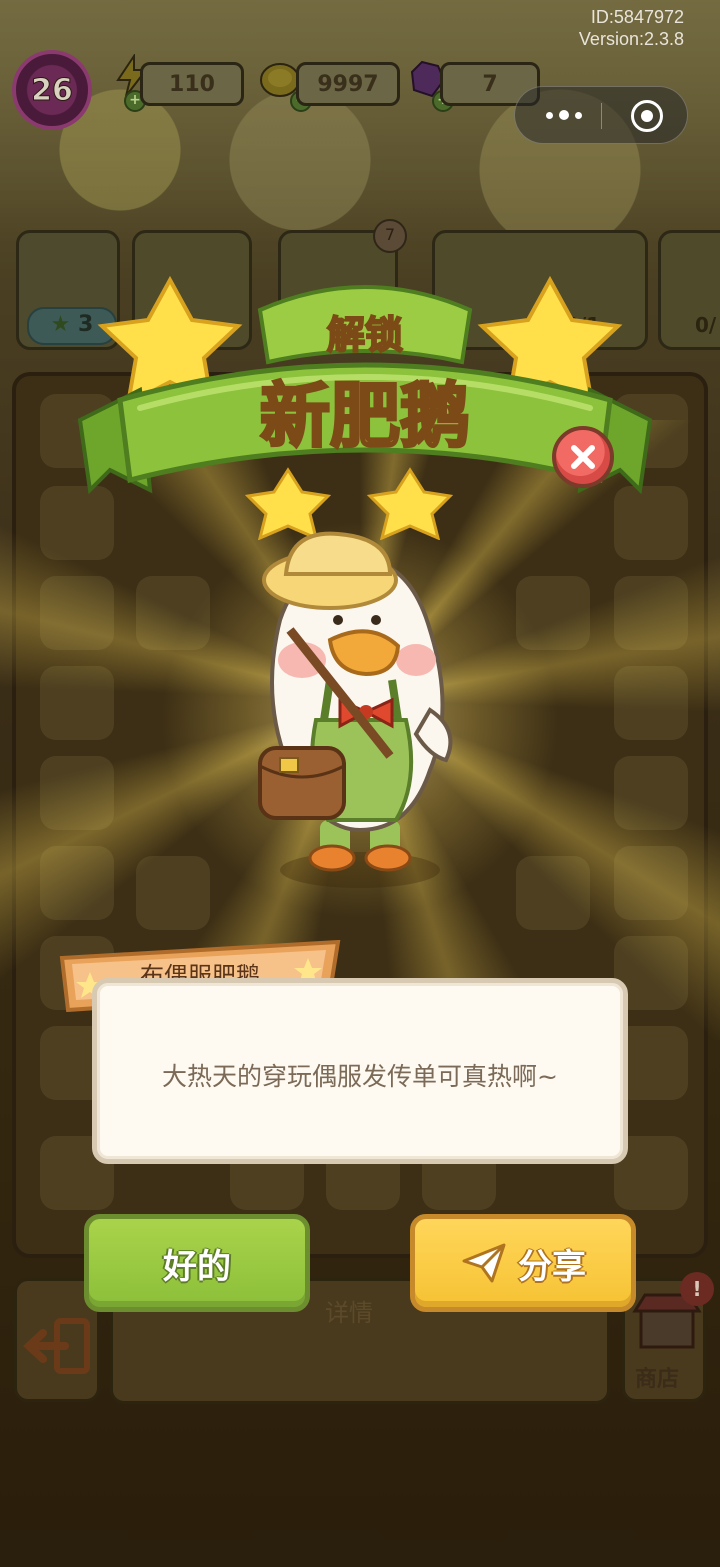 This screenshot has height=1567, width=720. I want to click on capsule-divider, so click(601, 116).